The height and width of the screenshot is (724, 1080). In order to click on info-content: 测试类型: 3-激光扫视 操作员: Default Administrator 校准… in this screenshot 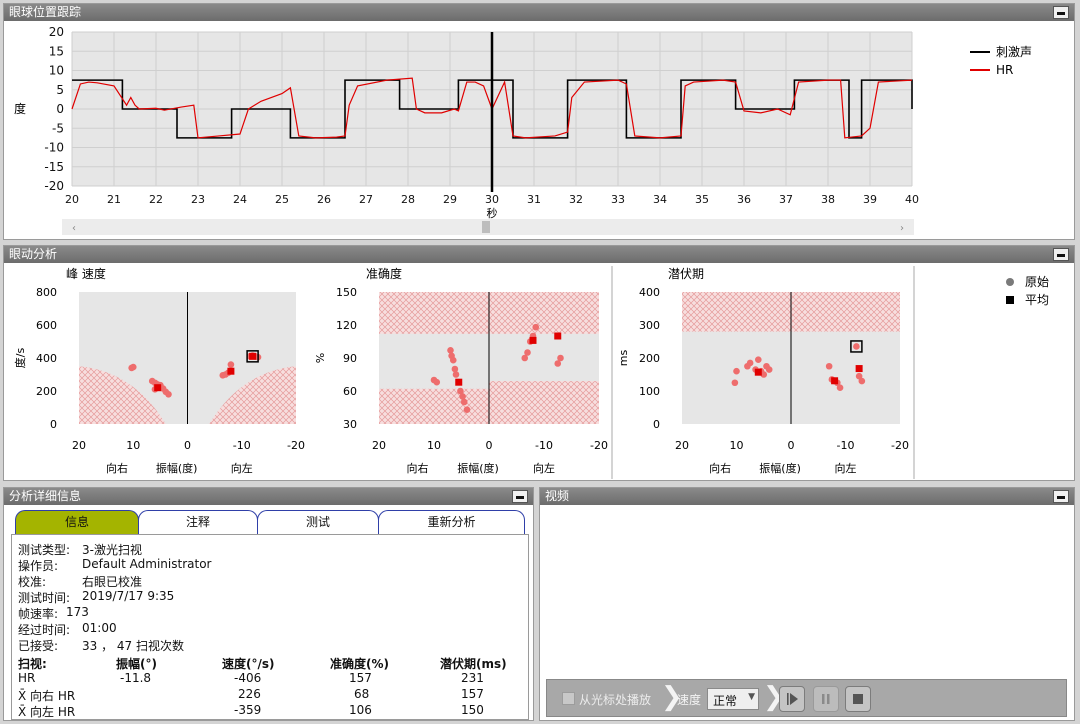, I will do `click(270, 627)`.